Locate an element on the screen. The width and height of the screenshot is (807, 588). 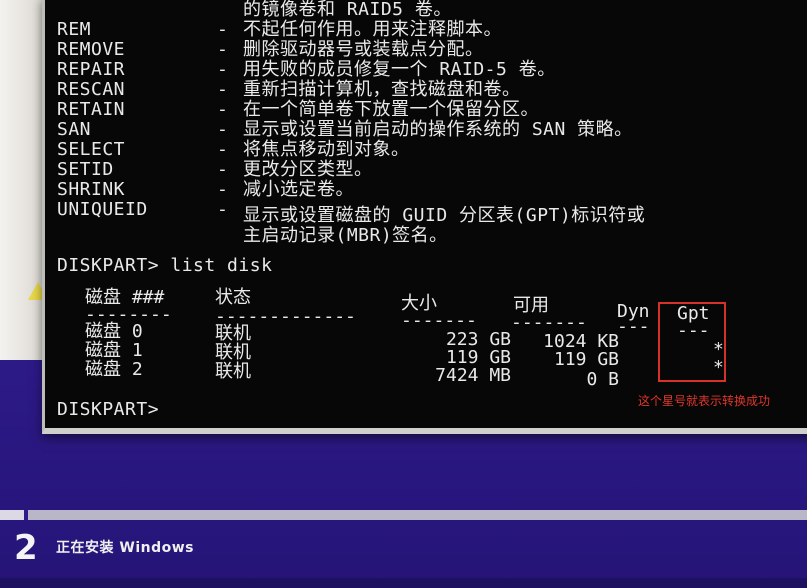
console-top-fragment: 的镜像卷和 RAID5 卷。 is located at coordinates (347, 10).